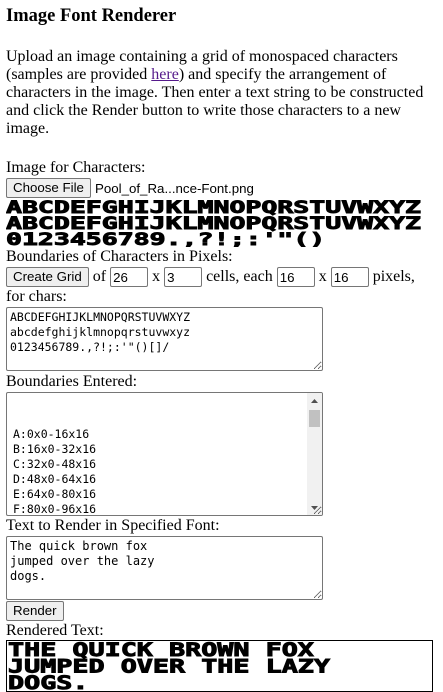 The width and height of the screenshot is (443, 692). What do you see at coordinates (55, 494) in the screenshot?
I see `boundary-line: E:64x0-80x16` at bounding box center [55, 494].